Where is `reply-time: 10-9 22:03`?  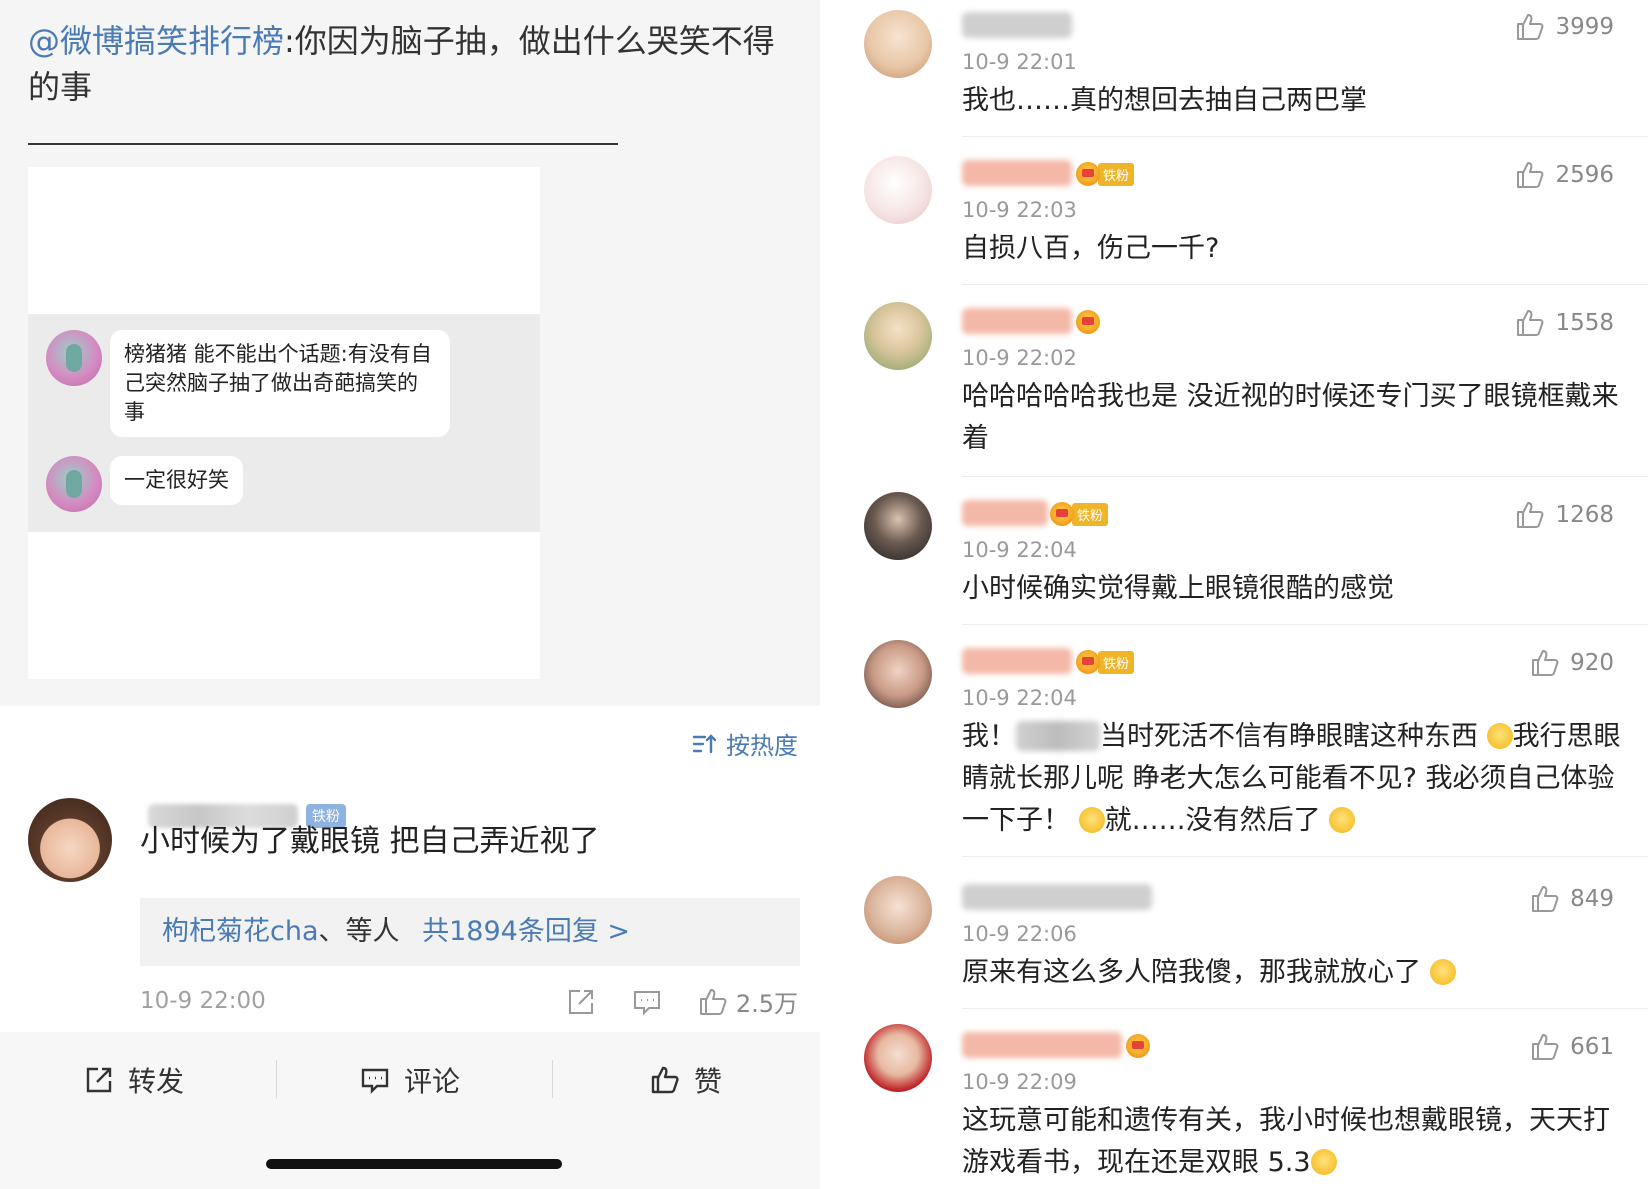
reply-time: 10-9 22:03 is located at coordinates (1019, 210).